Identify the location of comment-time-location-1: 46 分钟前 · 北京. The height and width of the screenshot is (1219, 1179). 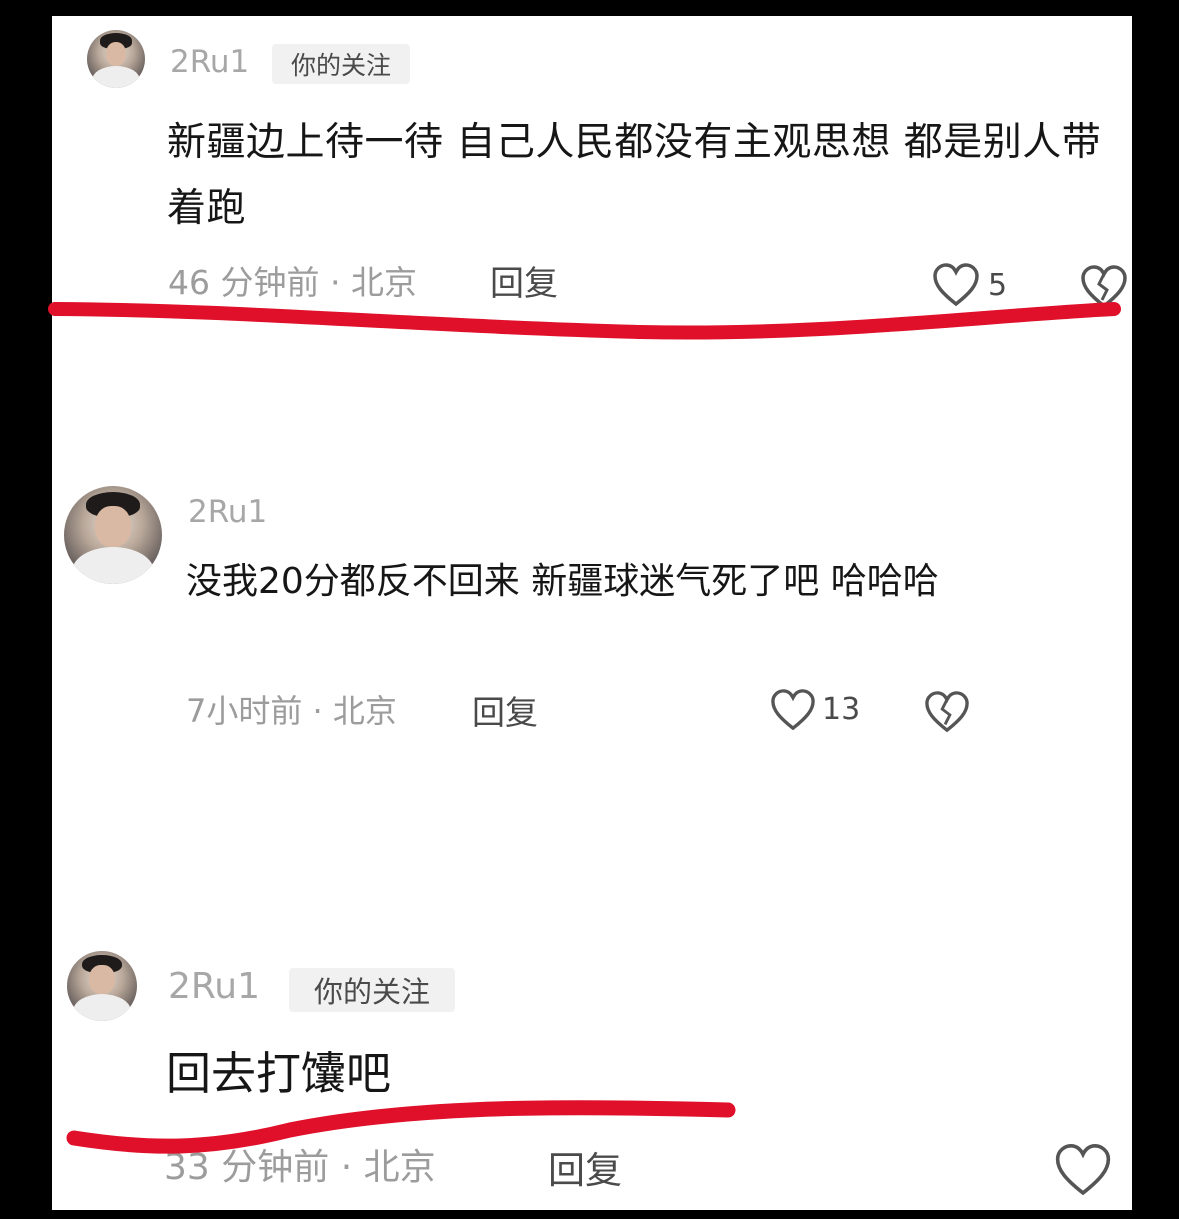
(292, 282).